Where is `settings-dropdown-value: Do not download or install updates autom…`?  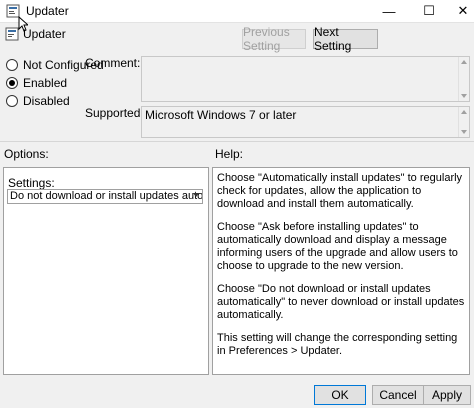 settings-dropdown-value: Do not download or install updates autom… is located at coordinates (106, 196).